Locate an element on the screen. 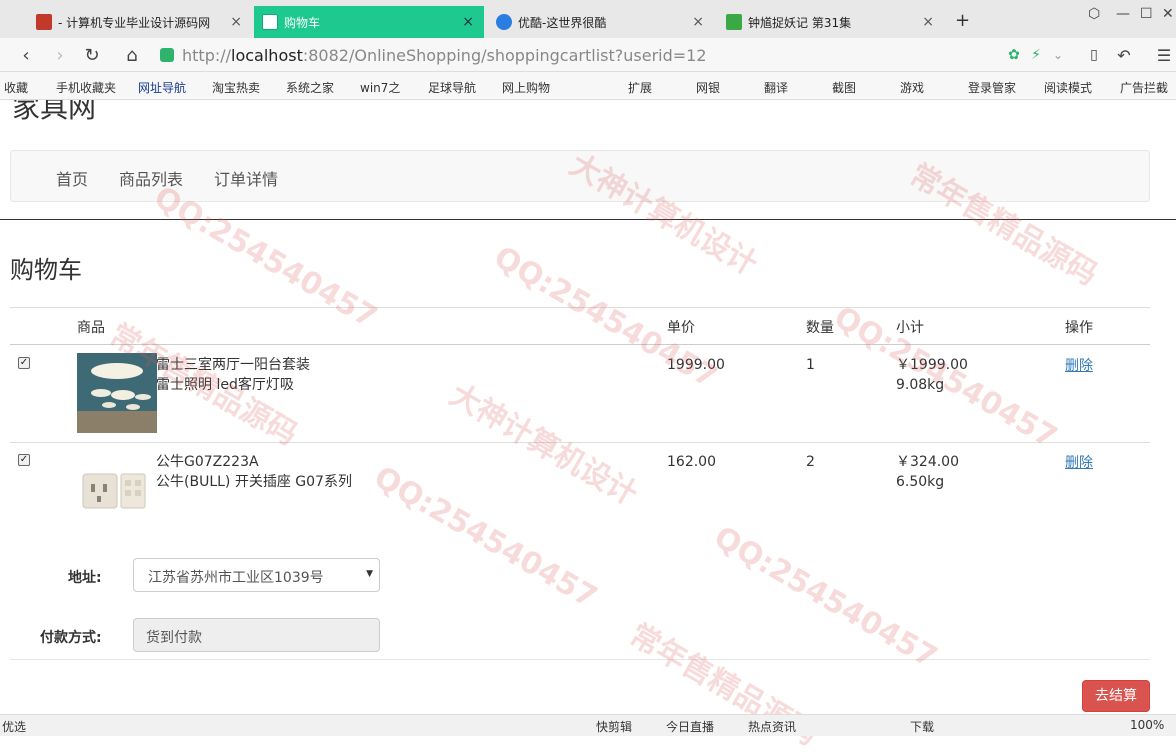 The image size is (1176, 754). phone-icon: ▯ is located at coordinates (1094, 55).